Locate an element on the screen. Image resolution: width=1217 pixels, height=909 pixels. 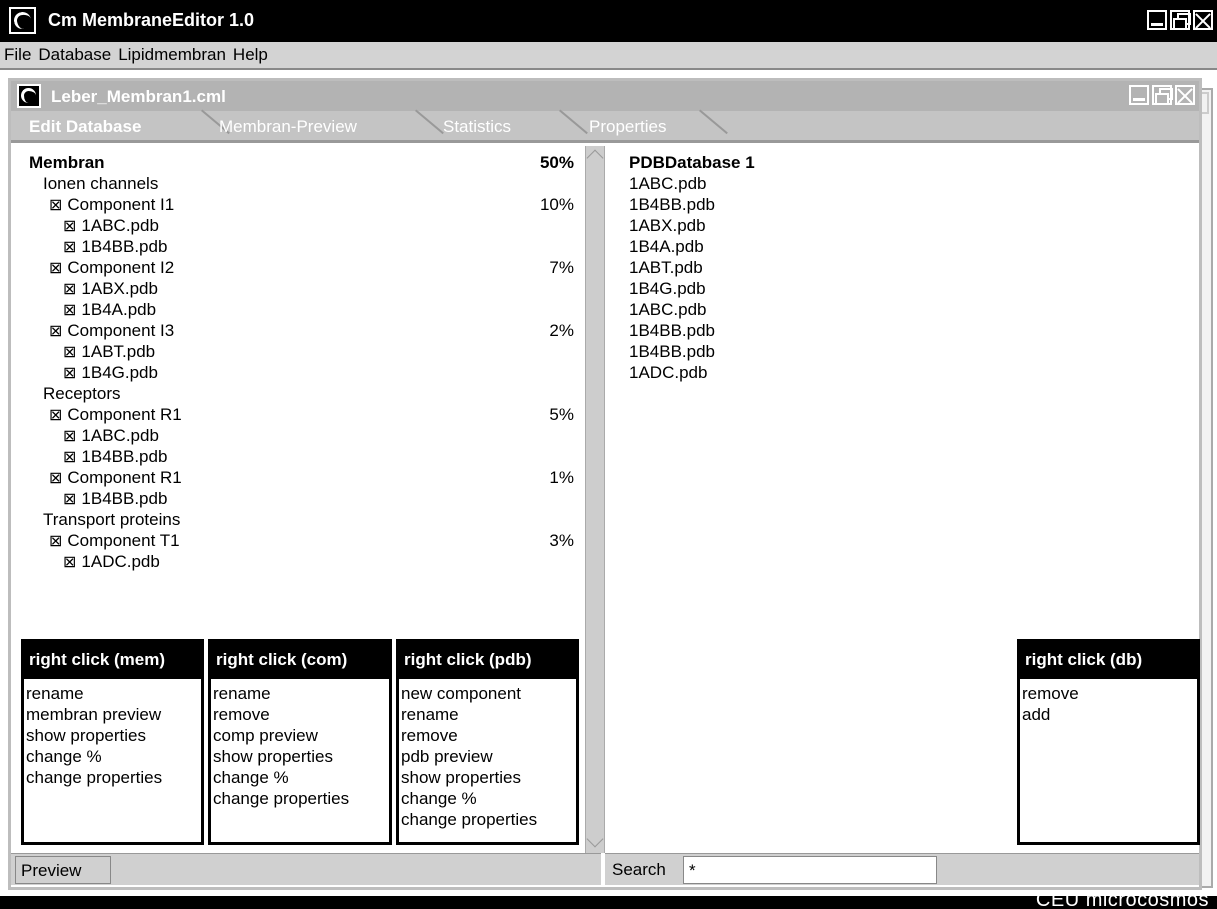
tree-row: ⊠ Component T1 3% is located at coordinates (301, 540).